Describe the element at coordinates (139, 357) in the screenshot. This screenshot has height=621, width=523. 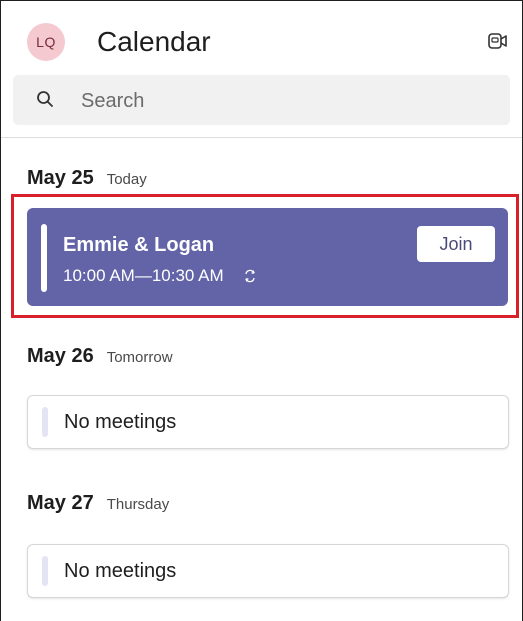
I see `day-label: Tomorrow` at that location.